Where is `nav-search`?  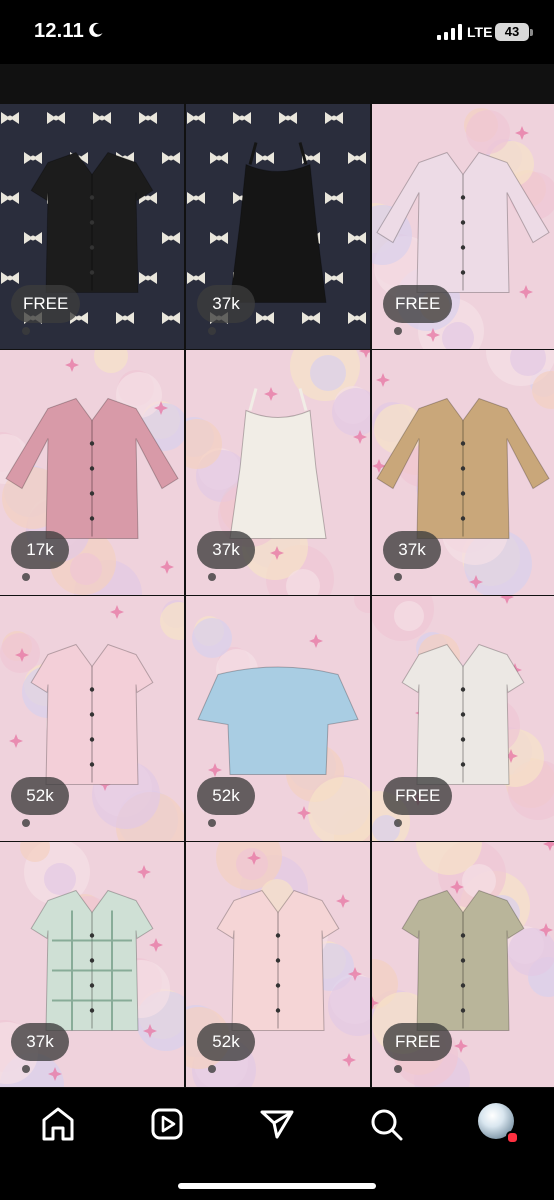 nav-search is located at coordinates (386, 1124).